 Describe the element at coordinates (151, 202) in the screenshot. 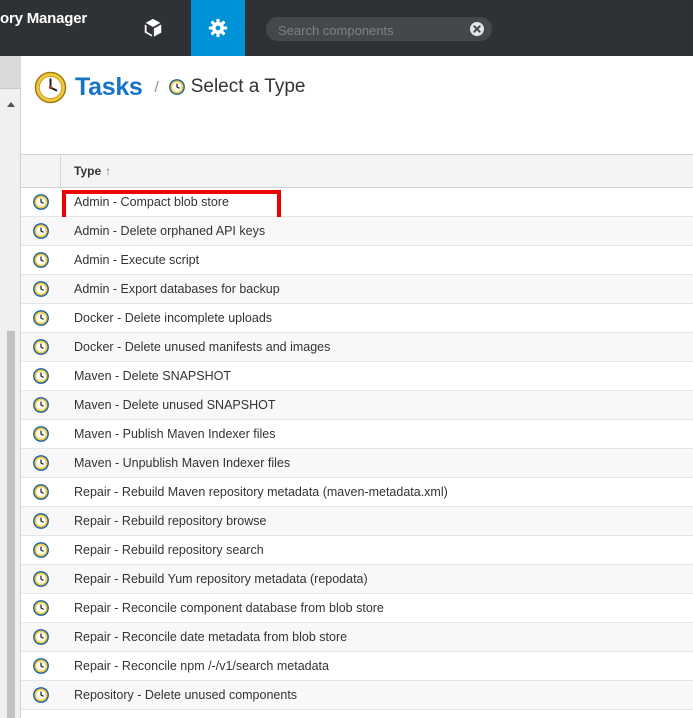

I see `row-label: Admin - Compact blob store` at that location.